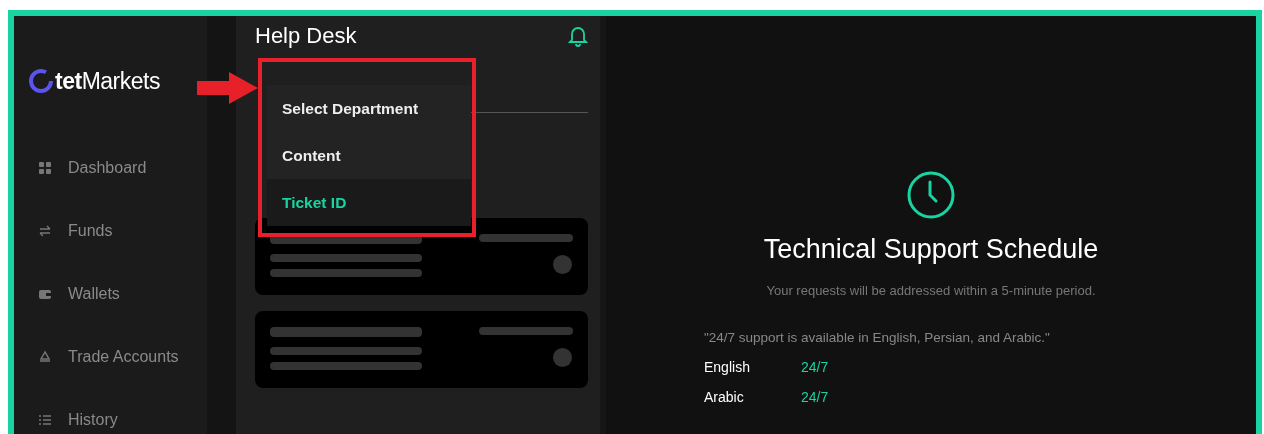  Describe the element at coordinates (227, 88) in the screenshot. I see `pointer-arrow` at that location.